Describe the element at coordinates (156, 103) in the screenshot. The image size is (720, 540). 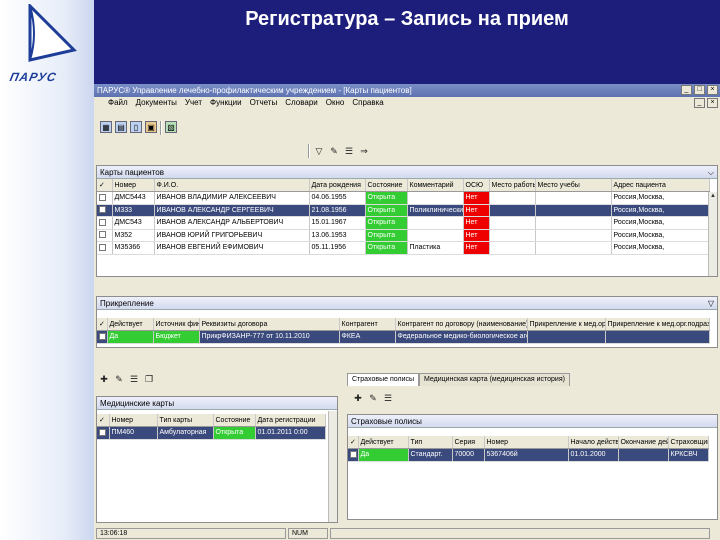
I see `menu-documents: Документы` at that location.